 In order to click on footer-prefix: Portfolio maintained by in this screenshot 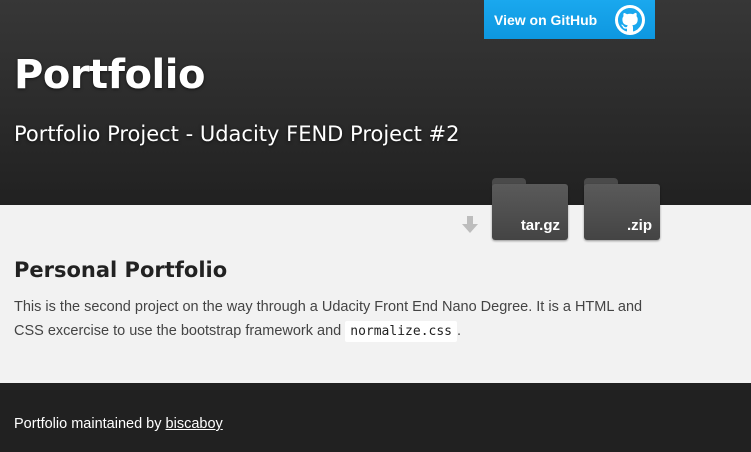, I will do `click(90, 424)`.